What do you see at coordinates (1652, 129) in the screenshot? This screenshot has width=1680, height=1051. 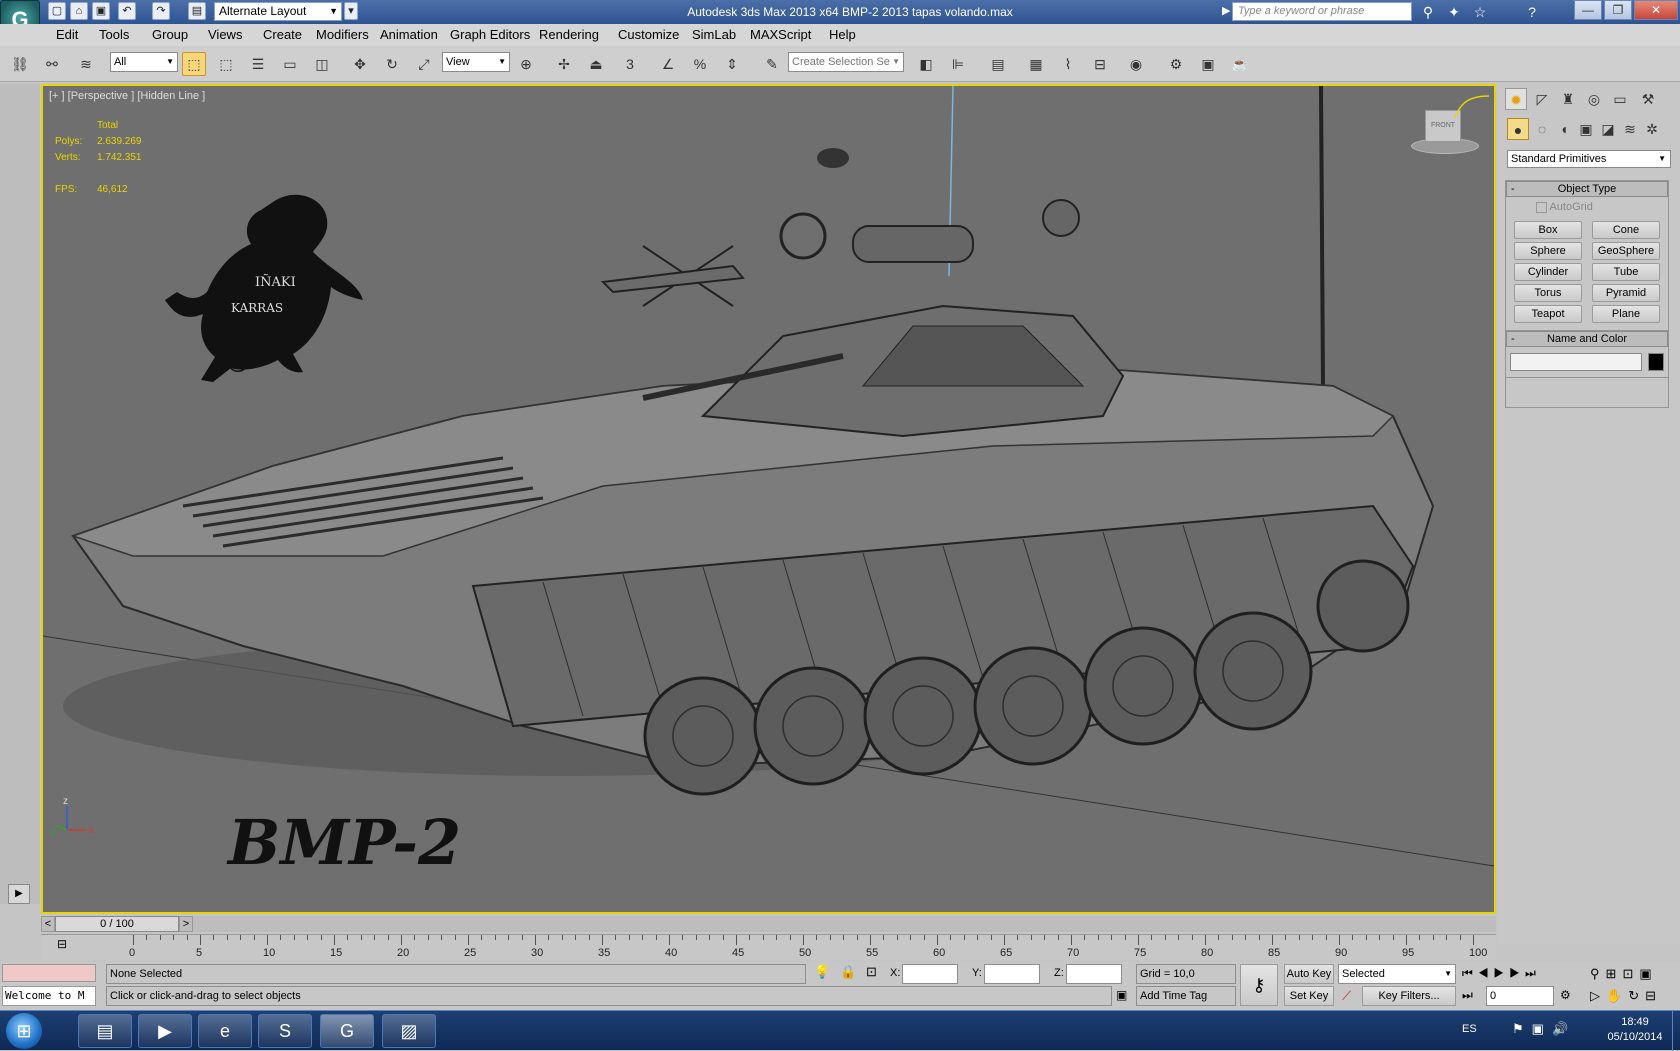 I see `systems-icon: ✲` at bounding box center [1652, 129].